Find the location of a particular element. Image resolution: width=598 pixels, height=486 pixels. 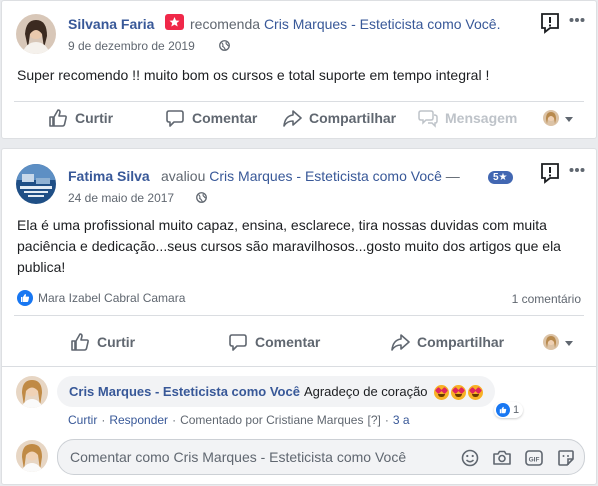

author-name: Silvana Faria is located at coordinates (111, 24).